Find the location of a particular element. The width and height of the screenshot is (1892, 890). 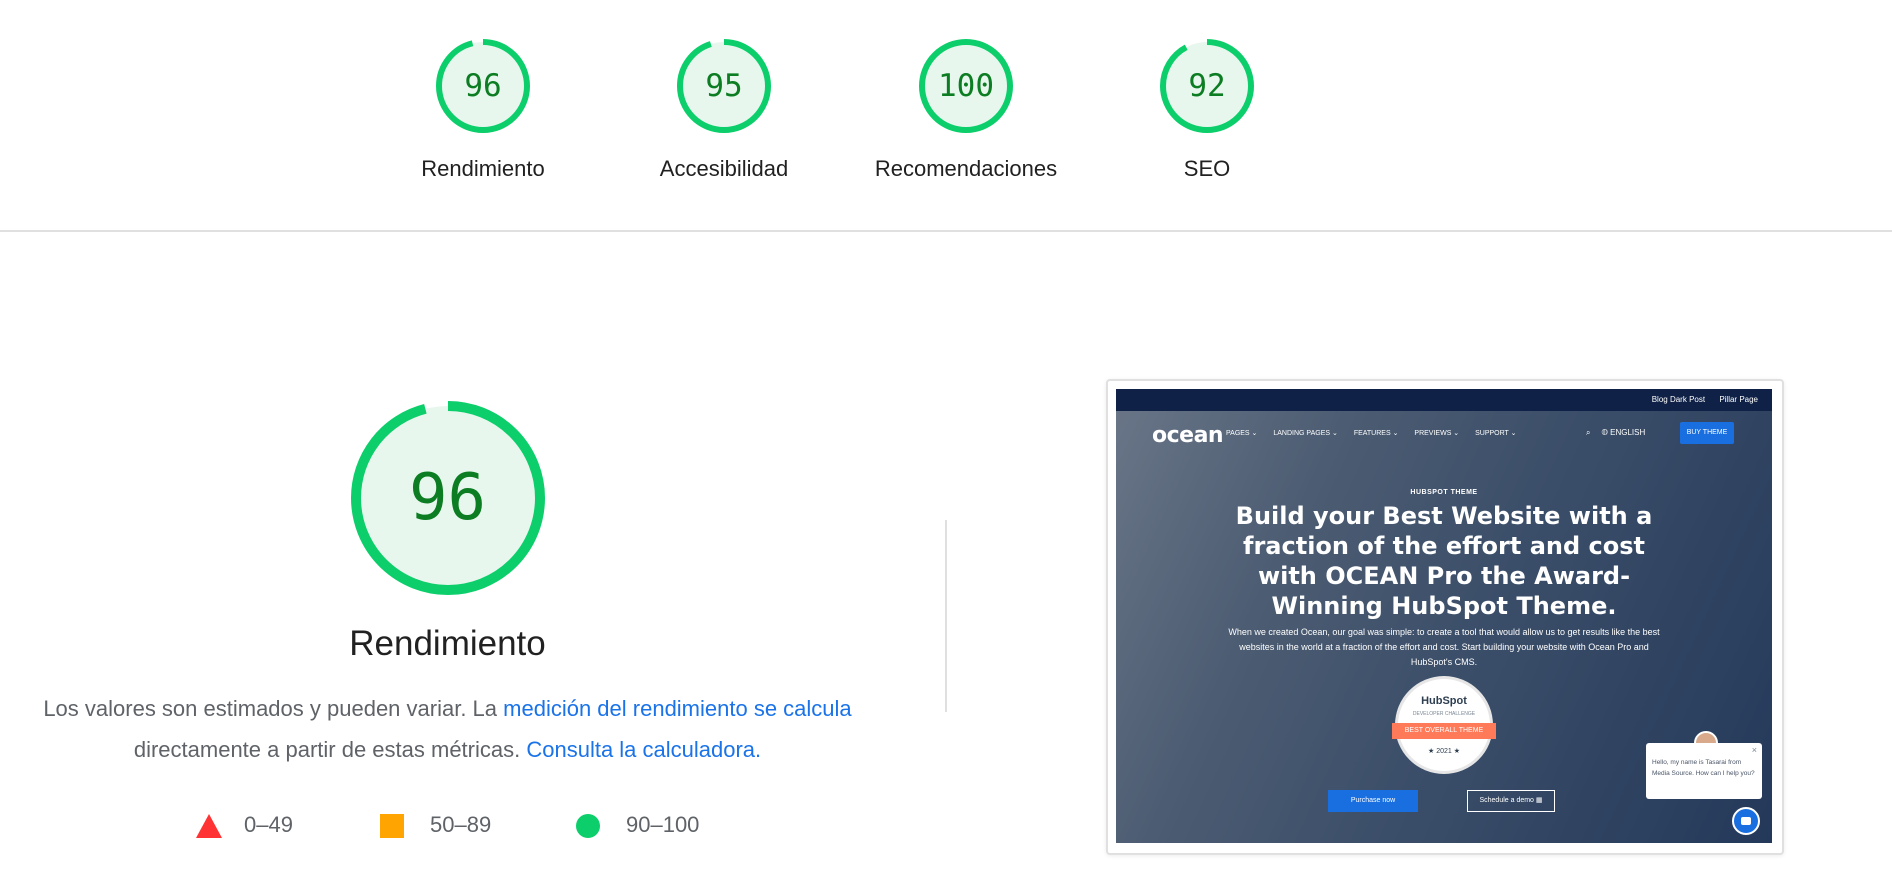

gauge-ring: 100 is located at coordinates (966, 86).